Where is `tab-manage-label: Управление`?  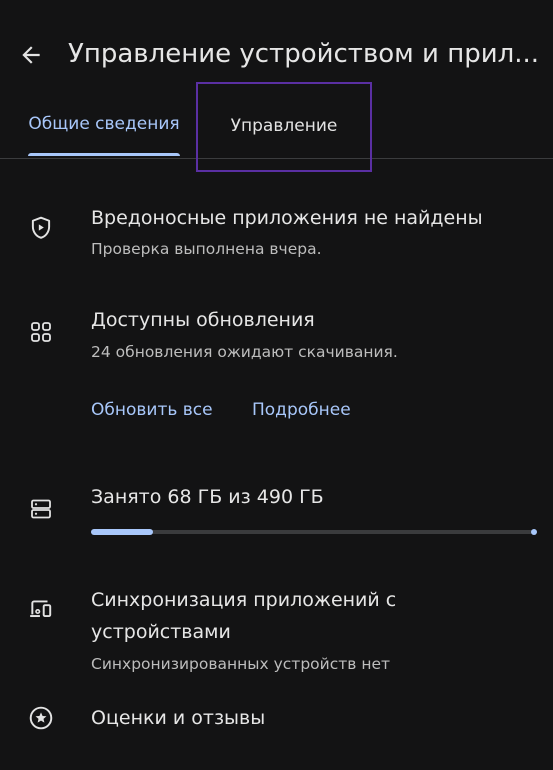 tab-manage-label: Управление is located at coordinates (284, 126).